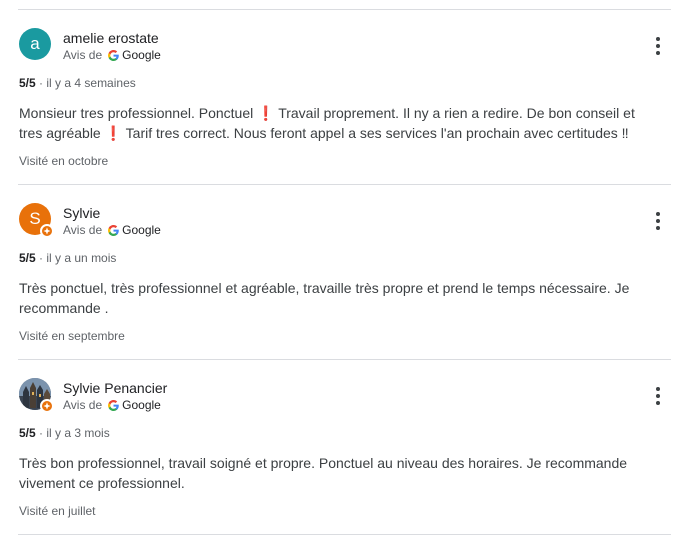  Describe the element at coordinates (115, 388) in the screenshot. I see `author-name: Sylvie Penancier` at that location.